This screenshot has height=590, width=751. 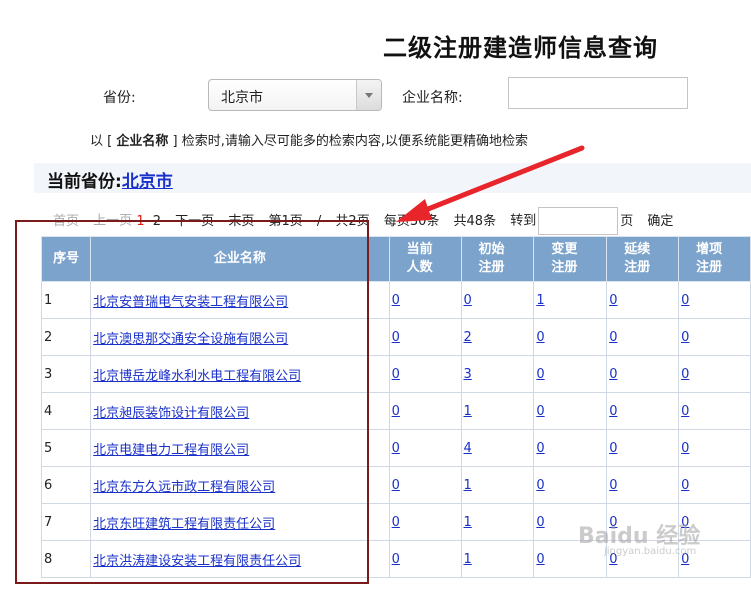 I want to click on company-link: 北京昶辰装饰设计有限公司, so click(x=171, y=413).